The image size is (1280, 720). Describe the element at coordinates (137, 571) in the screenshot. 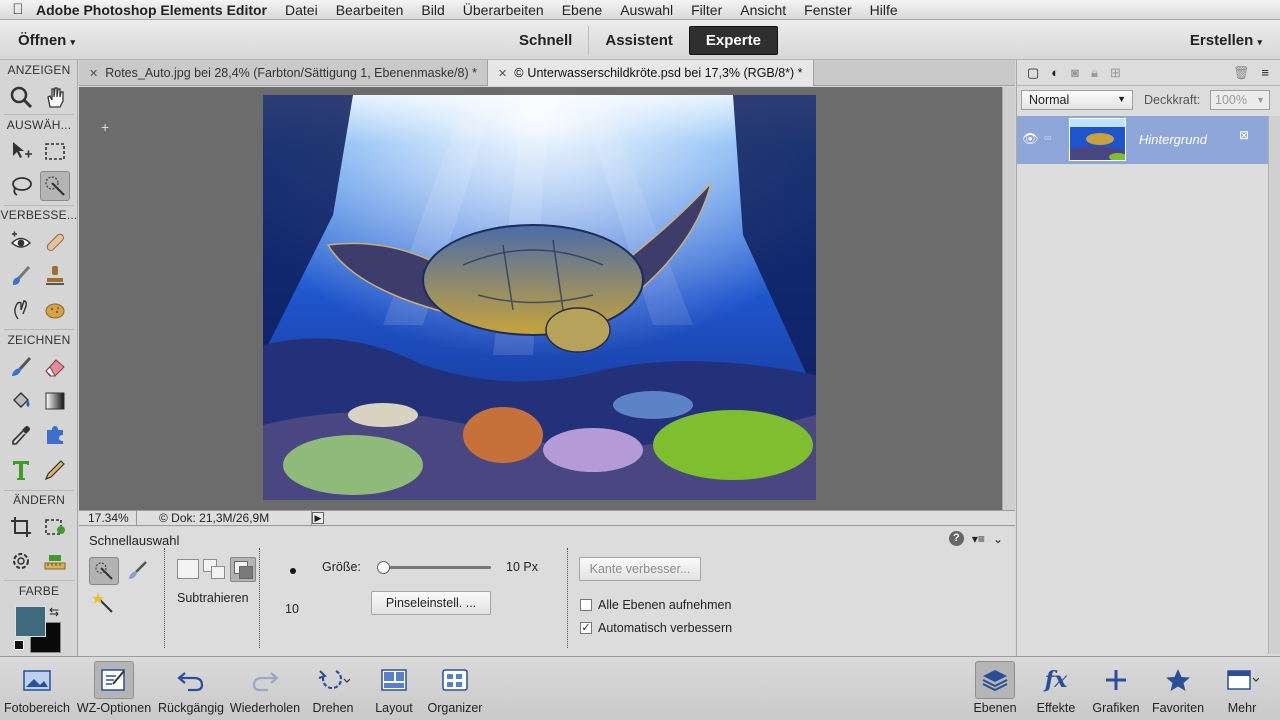

I see `selection-brush-variant` at that location.